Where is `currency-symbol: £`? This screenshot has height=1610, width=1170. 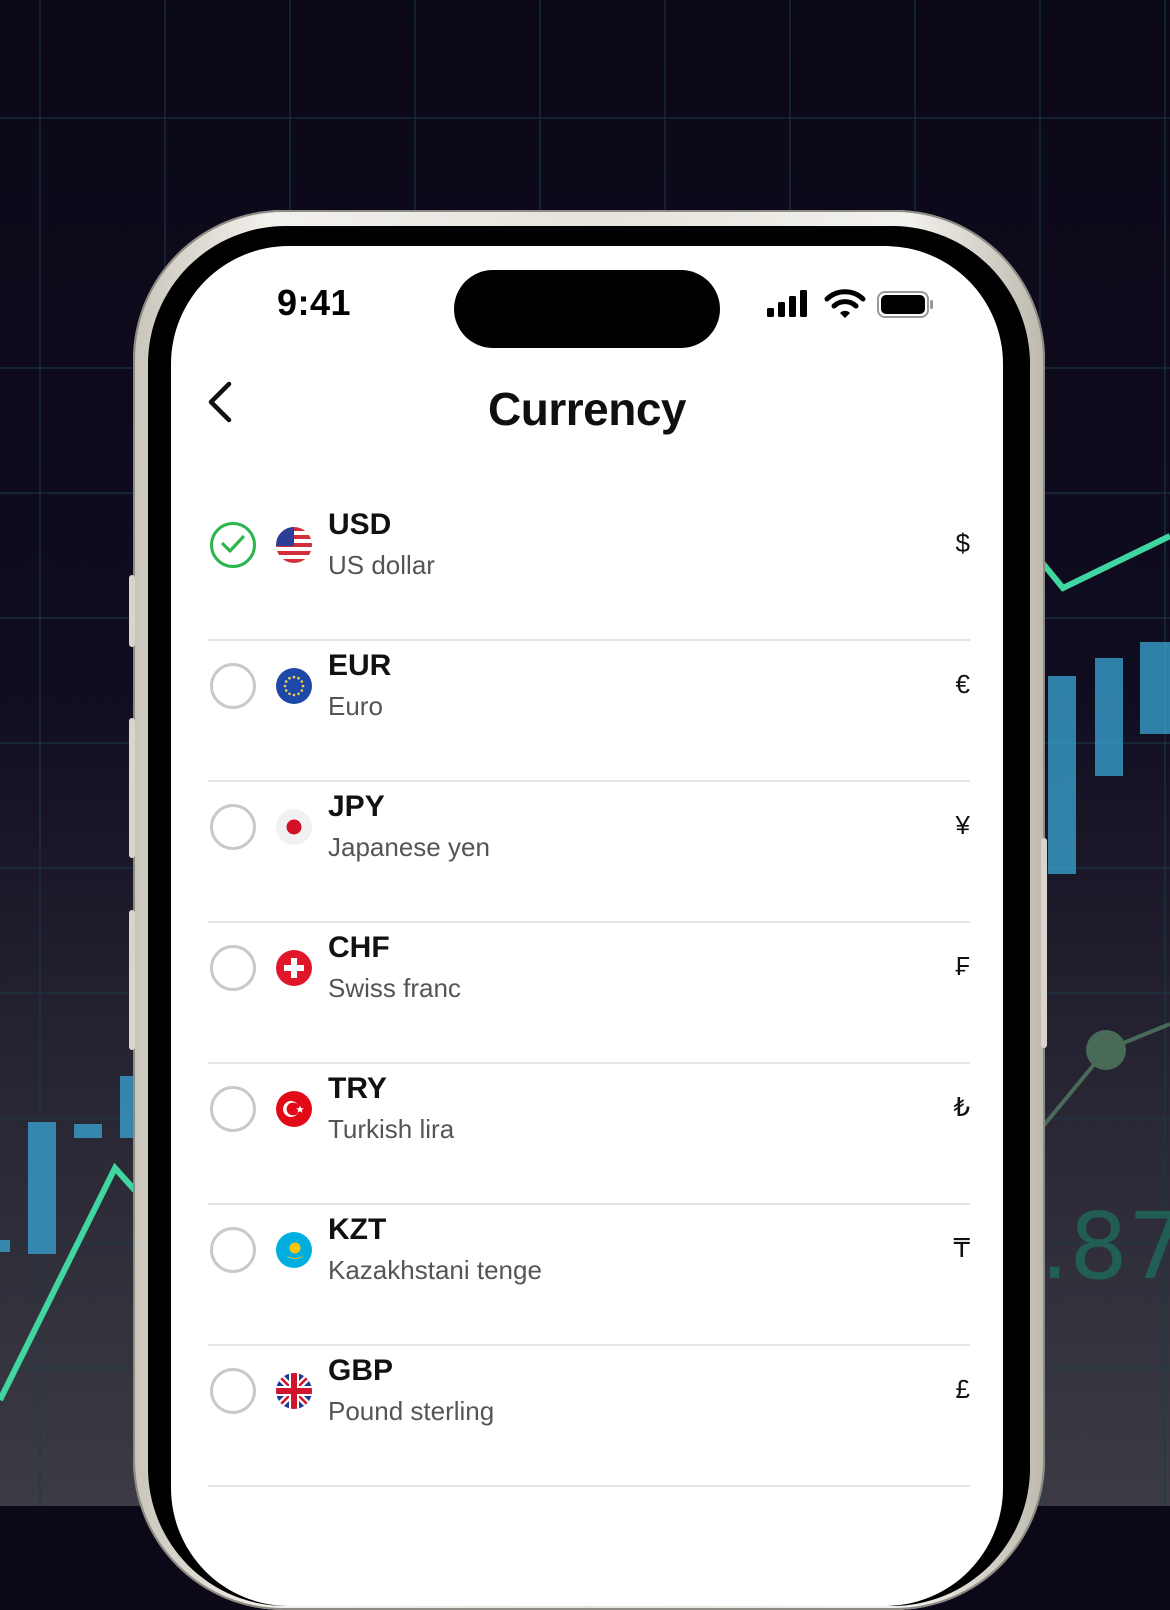
currency-symbol: £ is located at coordinates (962, 1389).